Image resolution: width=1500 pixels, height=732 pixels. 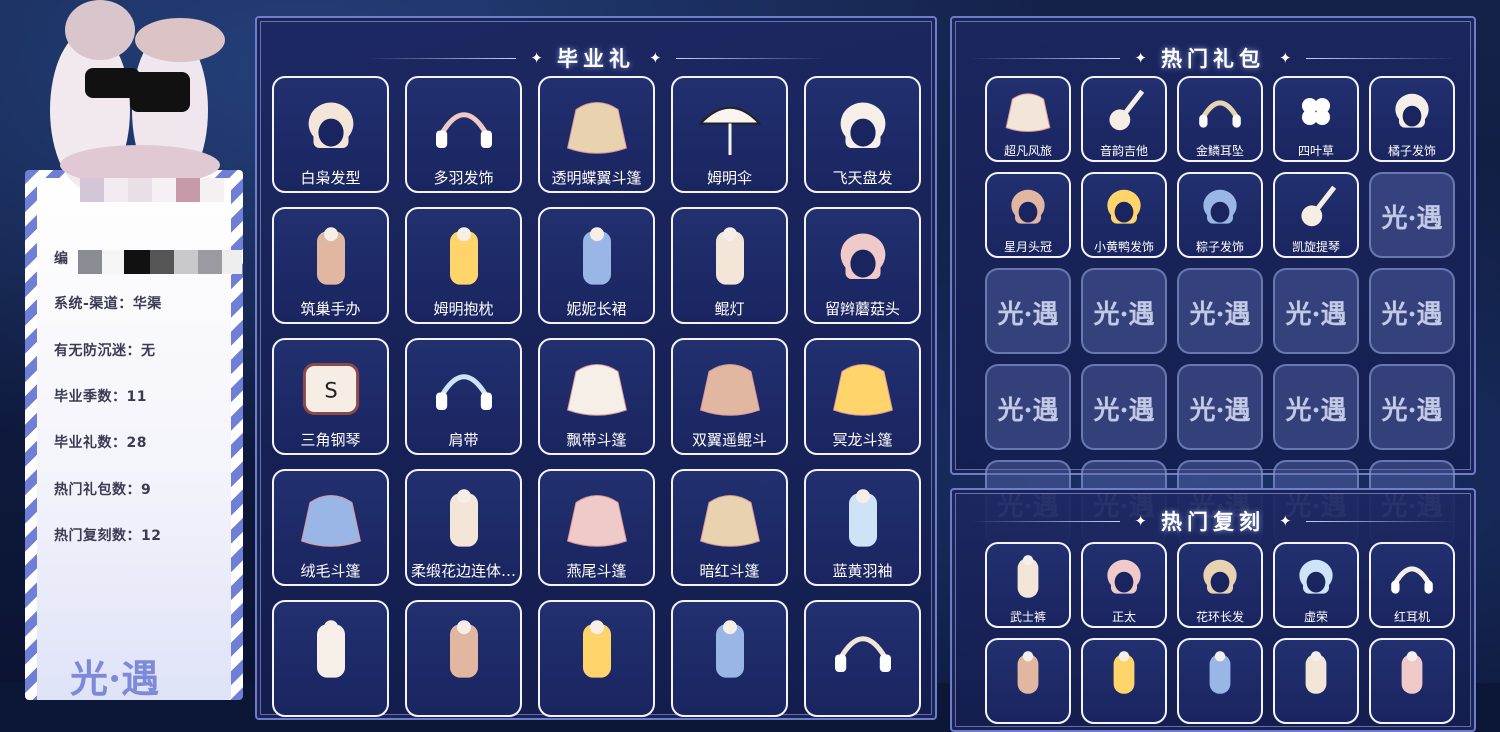 I want to click on hot-packs-item: 四叶草, so click(x=1316, y=119).